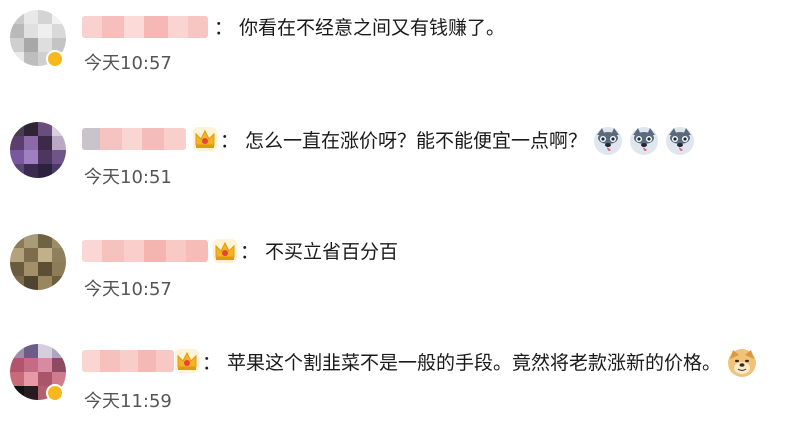 The width and height of the screenshot is (800, 428). Describe the element at coordinates (128, 401) in the screenshot. I see `comment-timestamp: 今天11:59` at that location.